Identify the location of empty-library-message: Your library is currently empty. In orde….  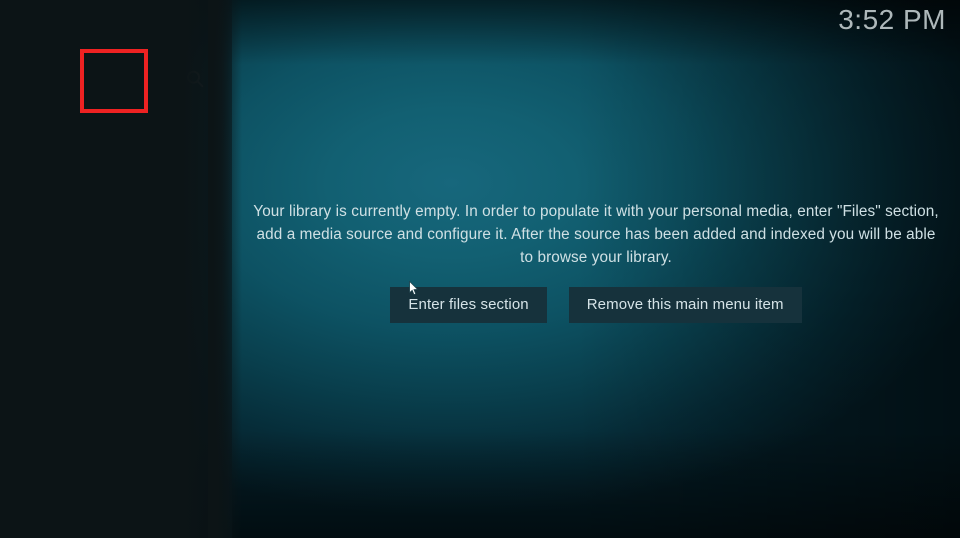
(596, 234).